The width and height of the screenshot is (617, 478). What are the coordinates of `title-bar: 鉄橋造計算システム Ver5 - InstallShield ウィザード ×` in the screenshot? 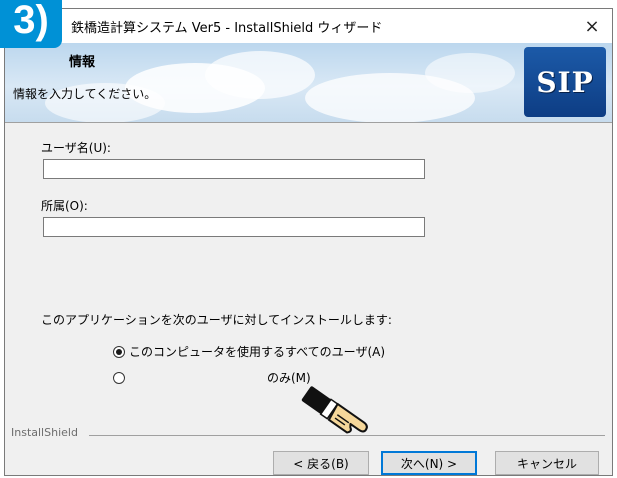 It's located at (308, 26).